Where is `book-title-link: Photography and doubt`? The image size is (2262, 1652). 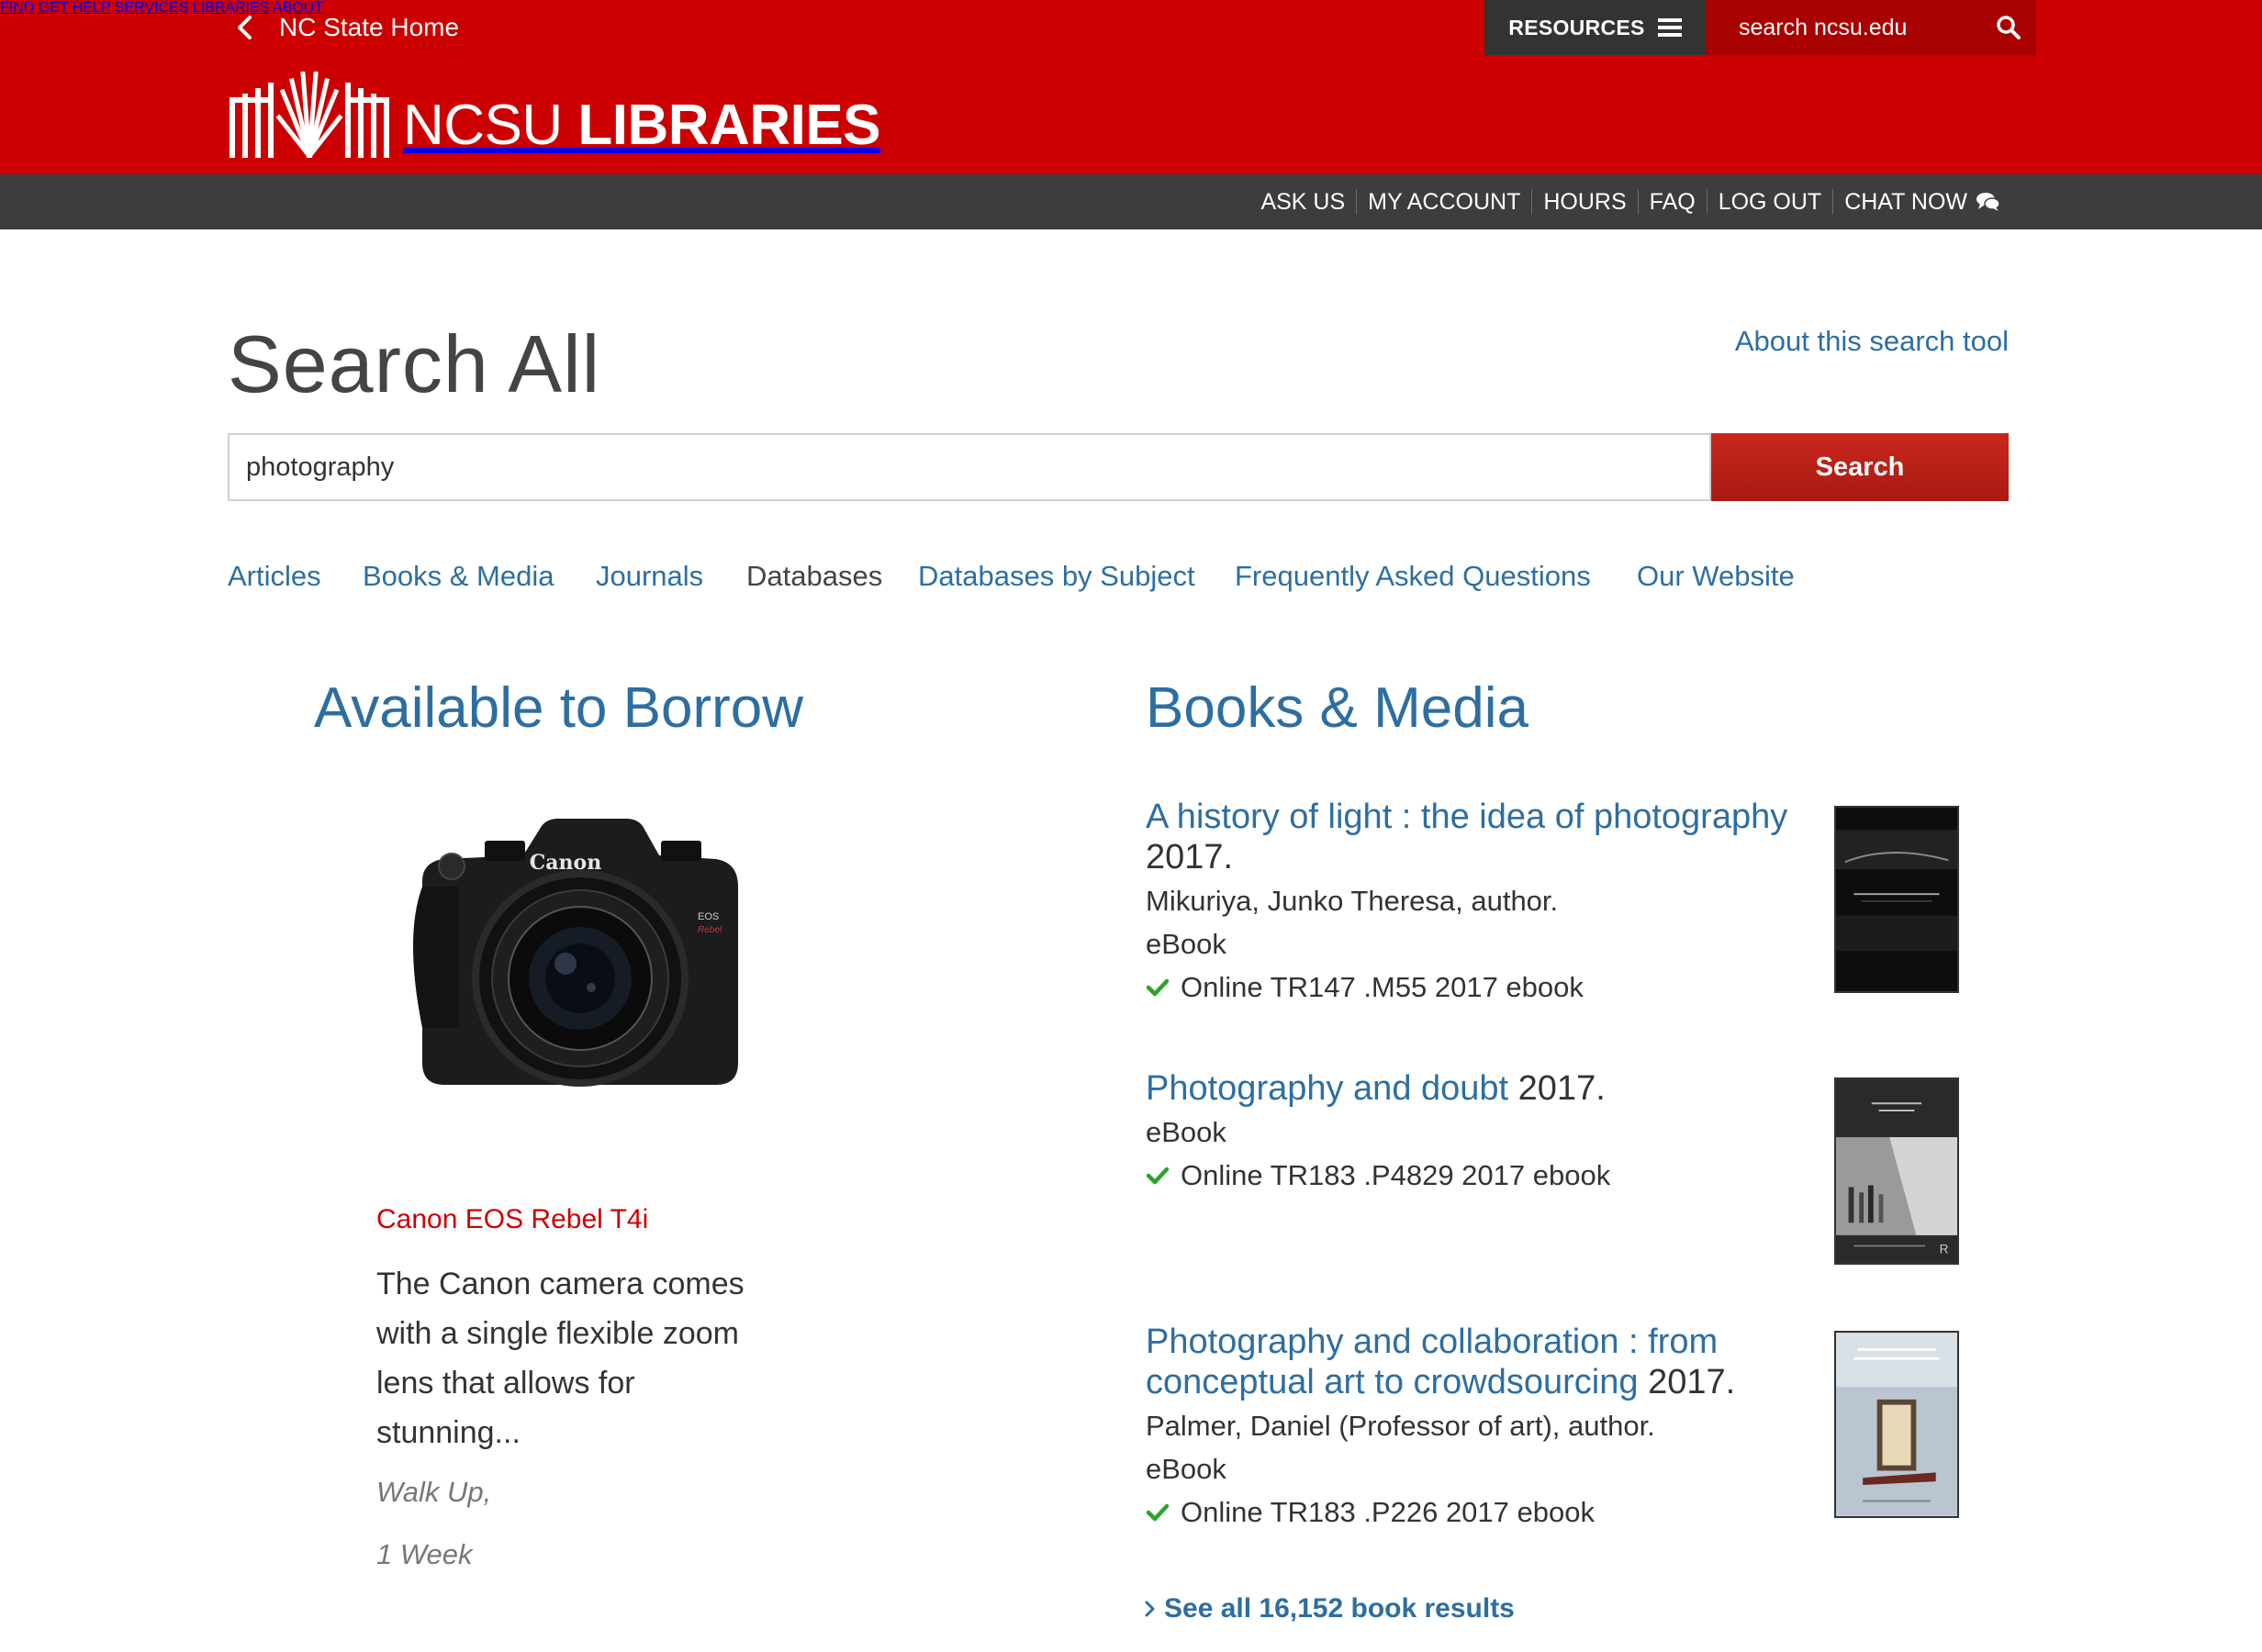 book-title-link: Photography and doubt is located at coordinates (1327, 1088).